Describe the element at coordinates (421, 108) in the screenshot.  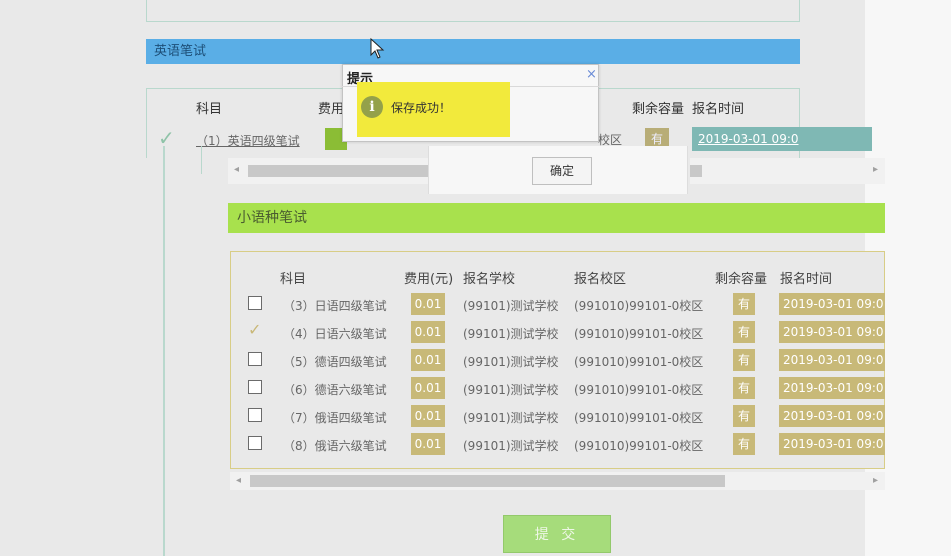
I see `dialog-message: 保存成功！` at that location.